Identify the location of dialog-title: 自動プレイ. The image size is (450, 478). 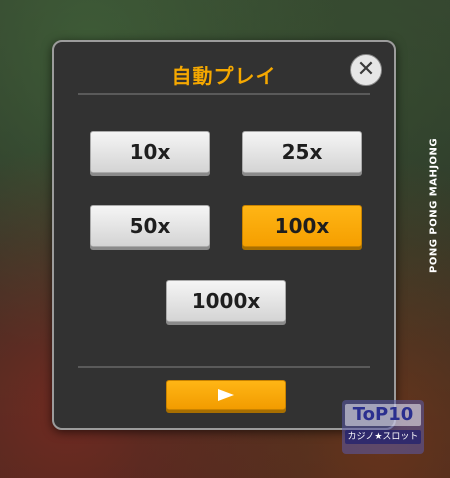
(224, 76).